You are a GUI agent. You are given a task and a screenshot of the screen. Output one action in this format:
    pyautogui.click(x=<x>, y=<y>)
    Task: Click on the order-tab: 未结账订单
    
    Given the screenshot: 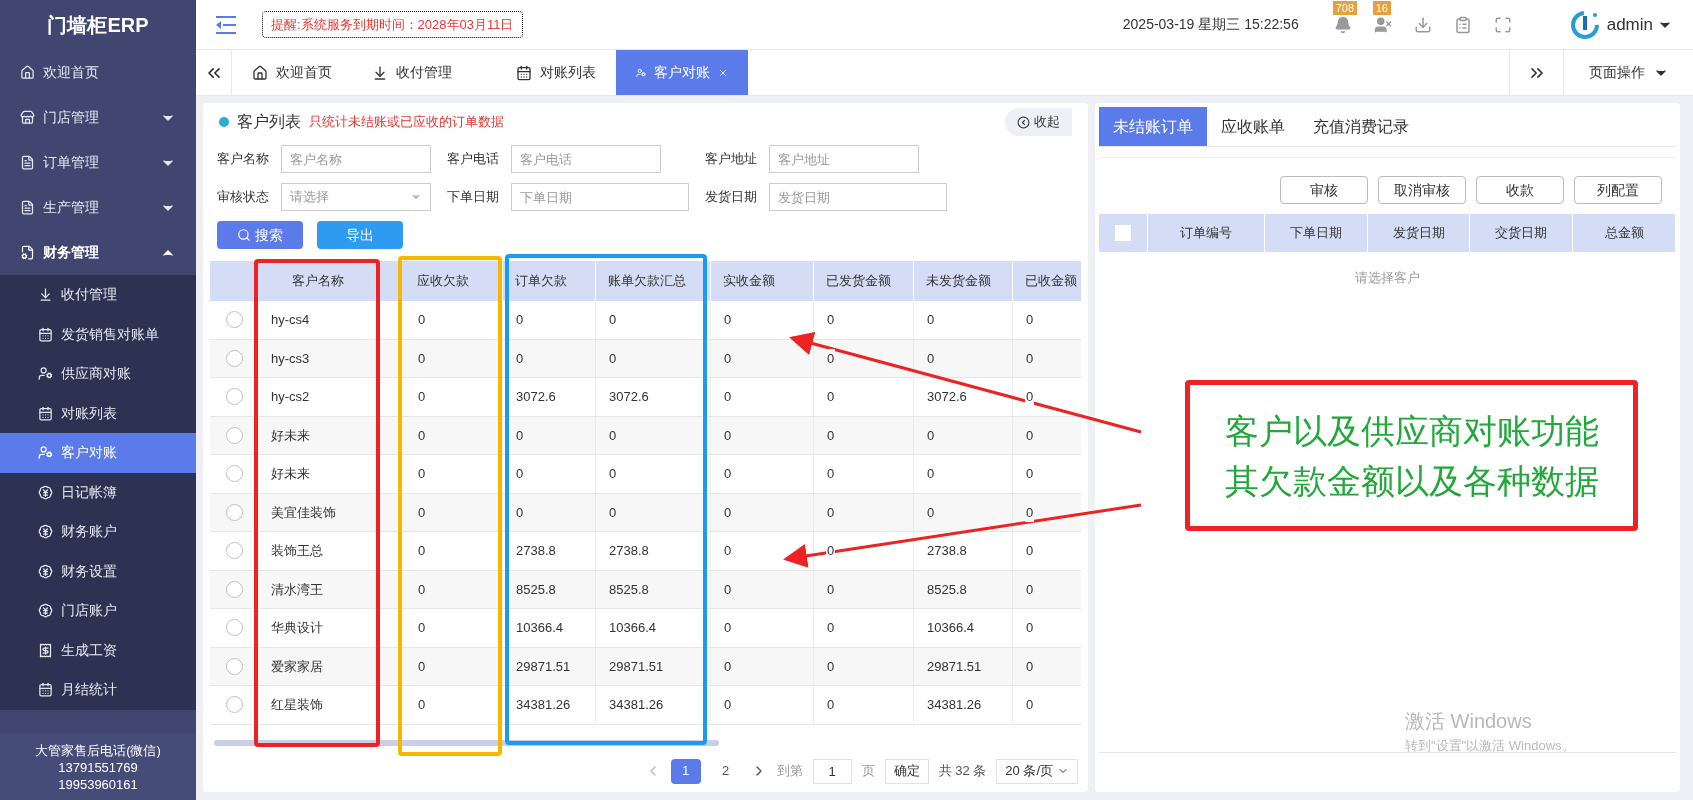 What is the action you would take?
    pyautogui.click(x=1153, y=126)
    